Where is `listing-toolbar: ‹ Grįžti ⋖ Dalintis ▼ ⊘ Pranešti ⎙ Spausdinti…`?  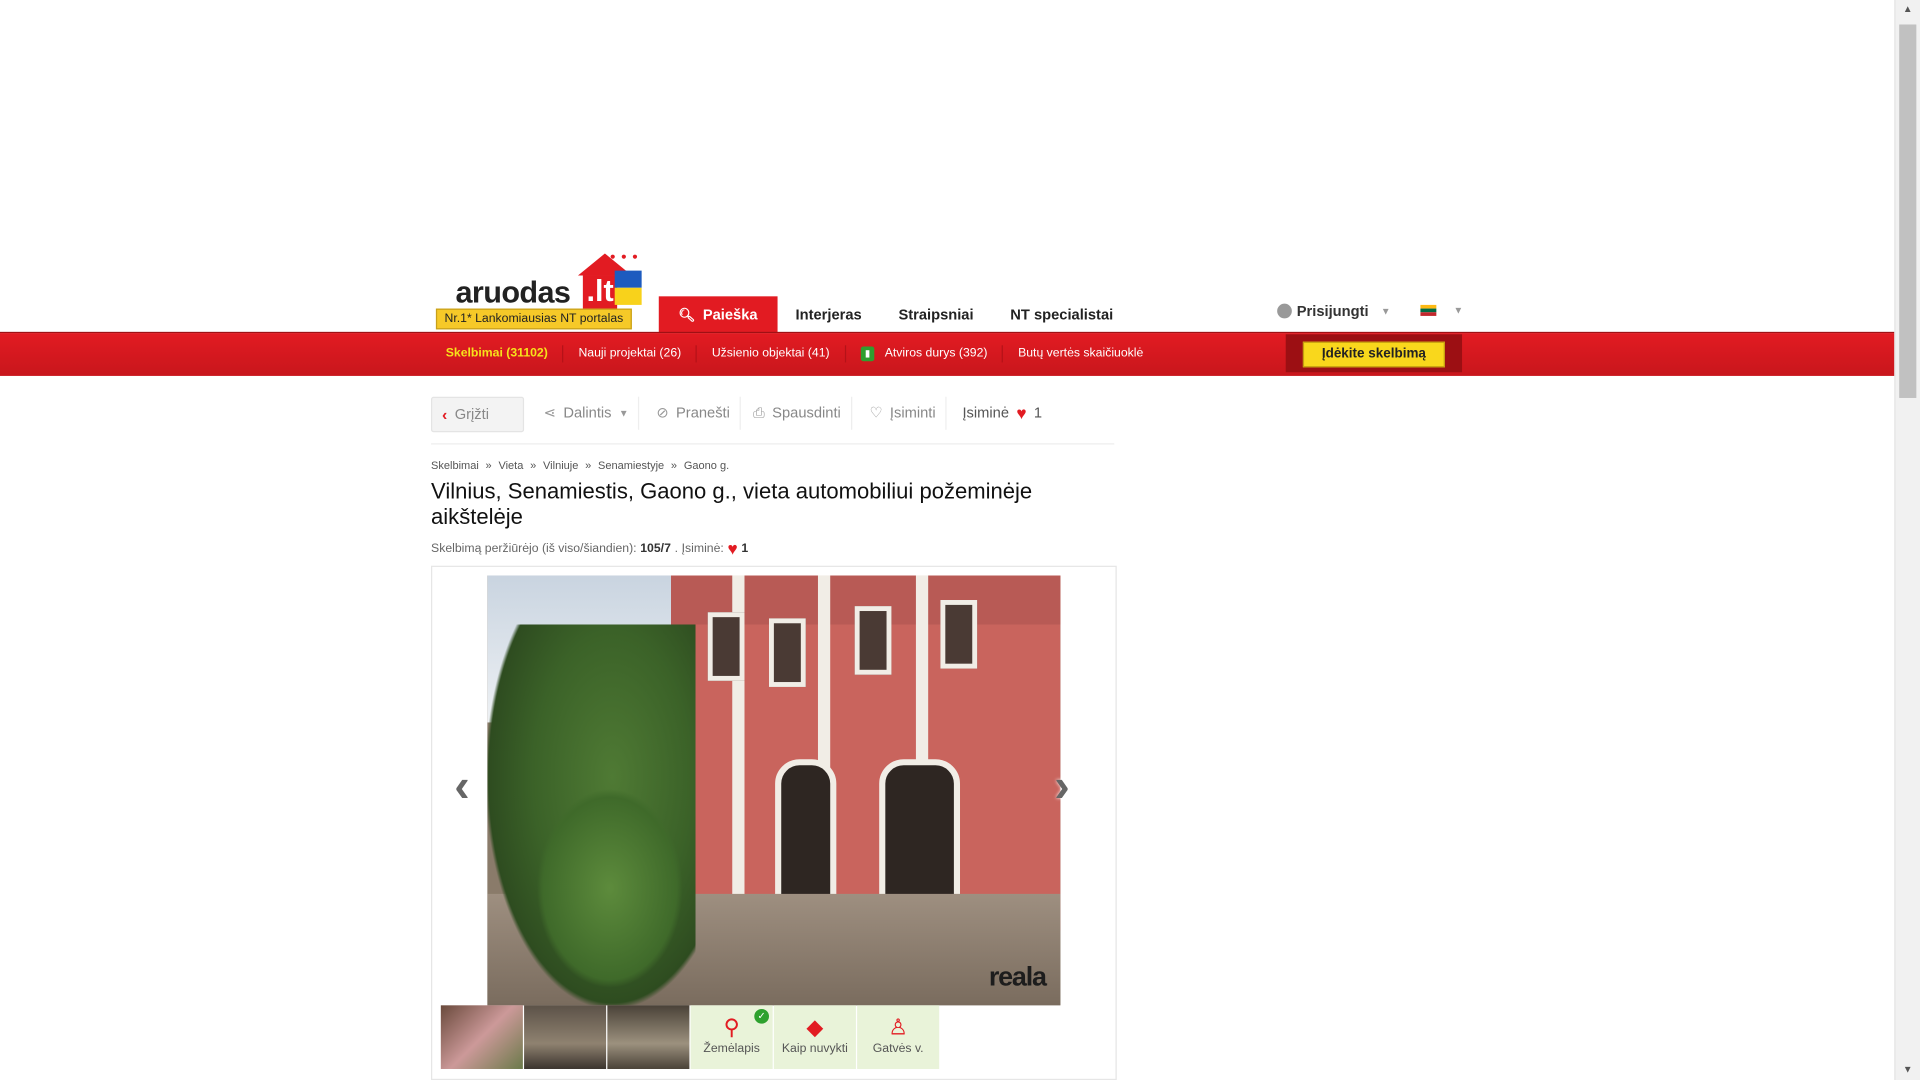
listing-toolbar: ‹ Grįžti ⋖ Dalintis ▼ ⊘ Pranešti ⎙ Spausdinti… is located at coordinates (773, 420).